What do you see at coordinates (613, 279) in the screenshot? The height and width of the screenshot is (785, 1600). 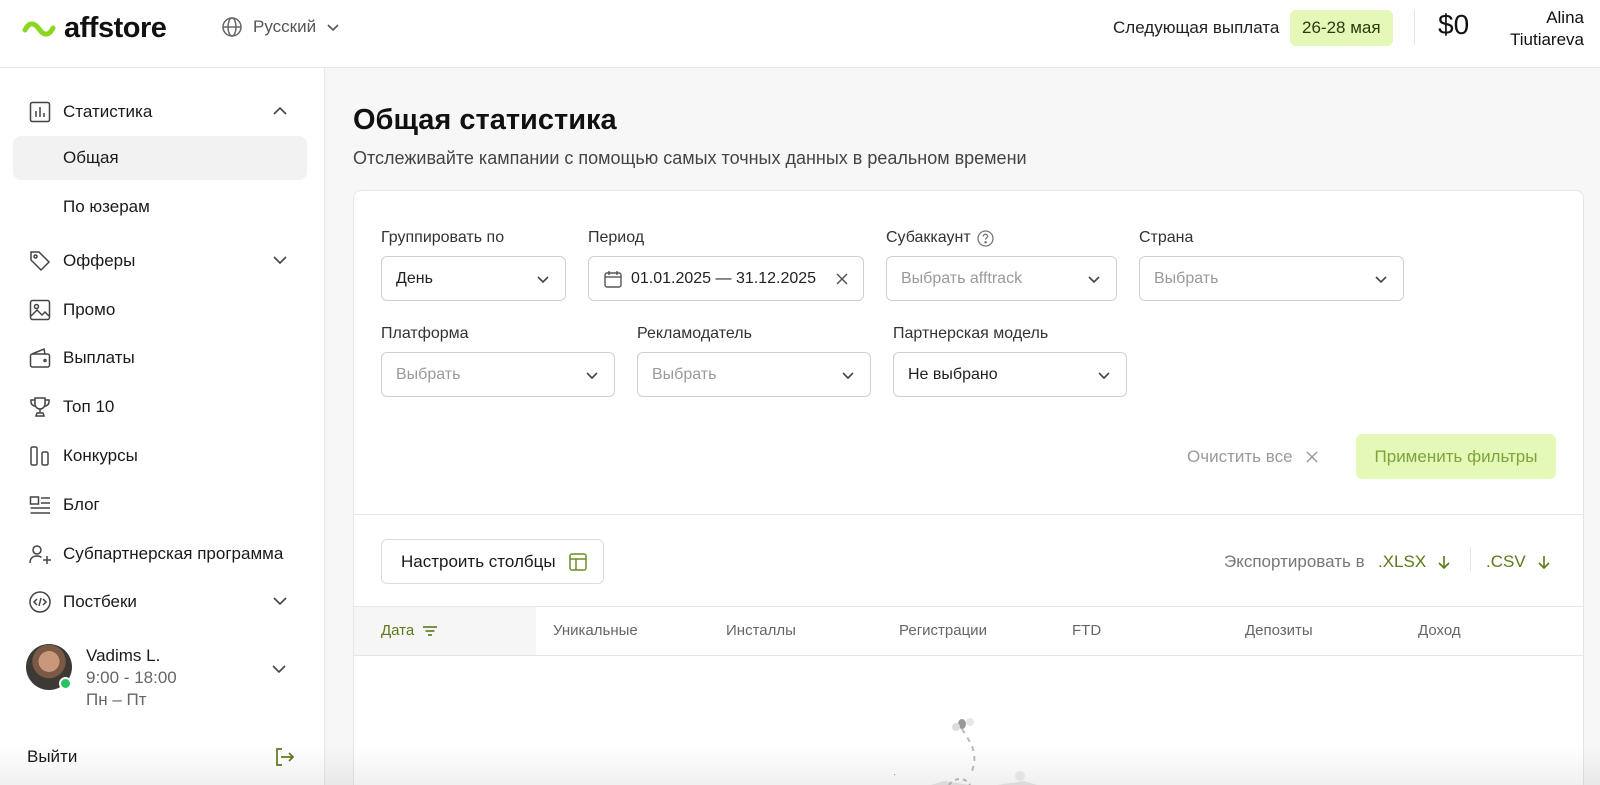 I see `calendar-icon` at bounding box center [613, 279].